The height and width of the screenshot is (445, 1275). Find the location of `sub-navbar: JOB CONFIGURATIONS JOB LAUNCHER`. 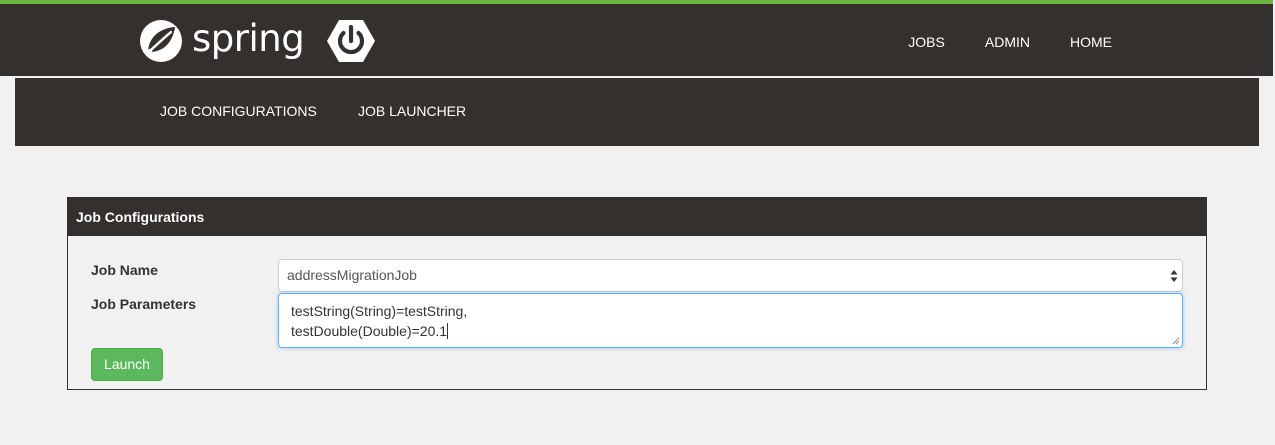

sub-navbar: JOB CONFIGURATIONS JOB LAUNCHER is located at coordinates (637, 112).